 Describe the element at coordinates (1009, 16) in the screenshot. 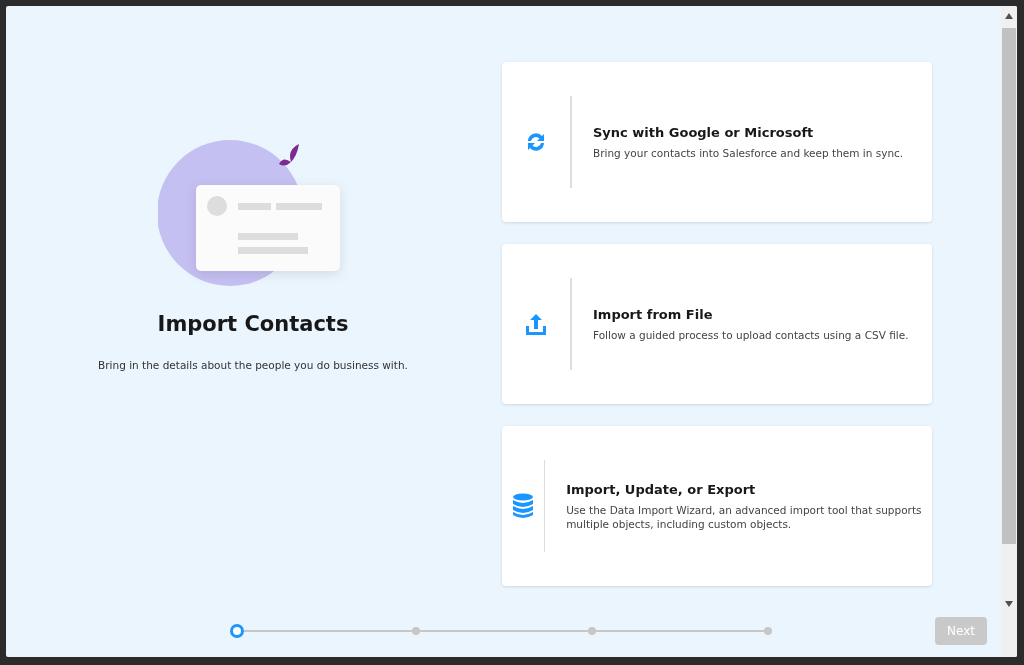

I see `scroll-up-icon` at that location.